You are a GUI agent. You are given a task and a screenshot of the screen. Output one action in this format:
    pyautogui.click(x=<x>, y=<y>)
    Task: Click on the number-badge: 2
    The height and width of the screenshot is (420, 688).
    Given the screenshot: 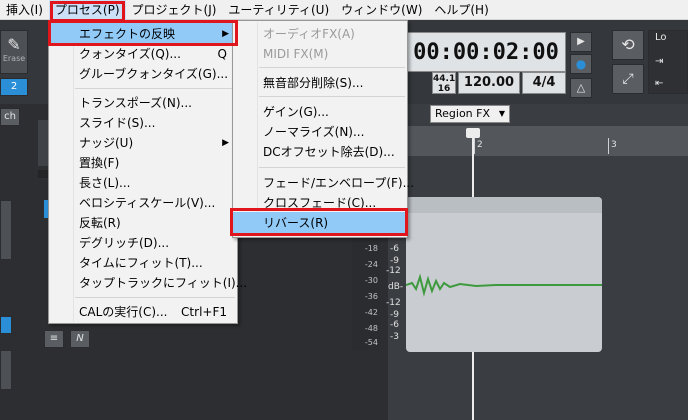 What is the action you would take?
    pyautogui.click(x=14, y=87)
    